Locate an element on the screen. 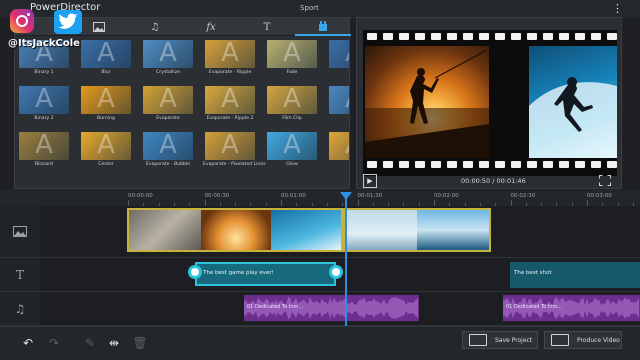 Image resolution: width=640 pixels, height=360 pixels. tab-music: ♫ is located at coordinates (155, 27).